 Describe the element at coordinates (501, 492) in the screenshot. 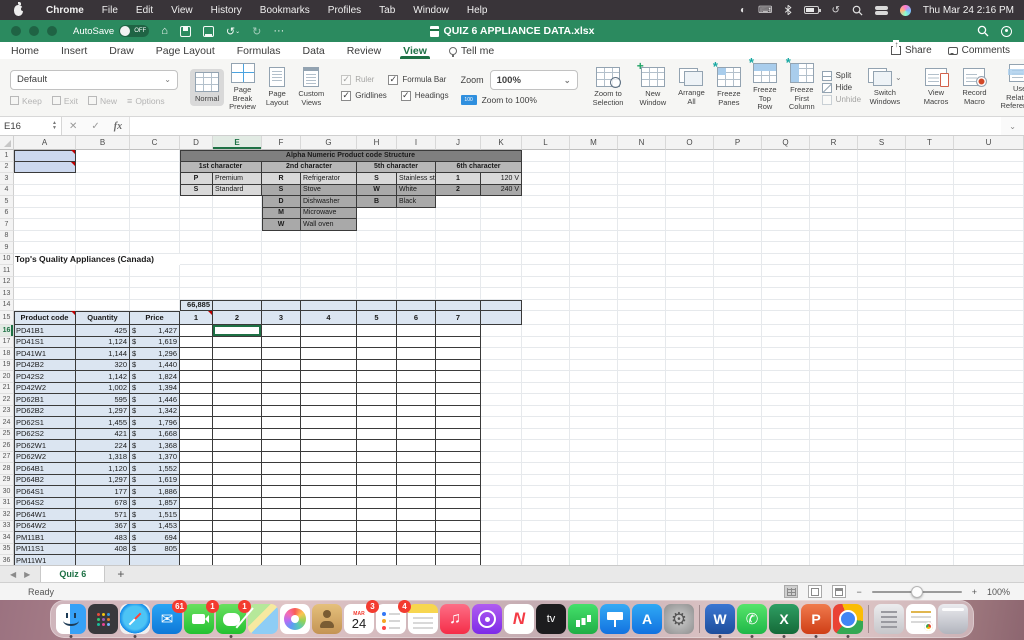

I see `cell-K30` at that location.